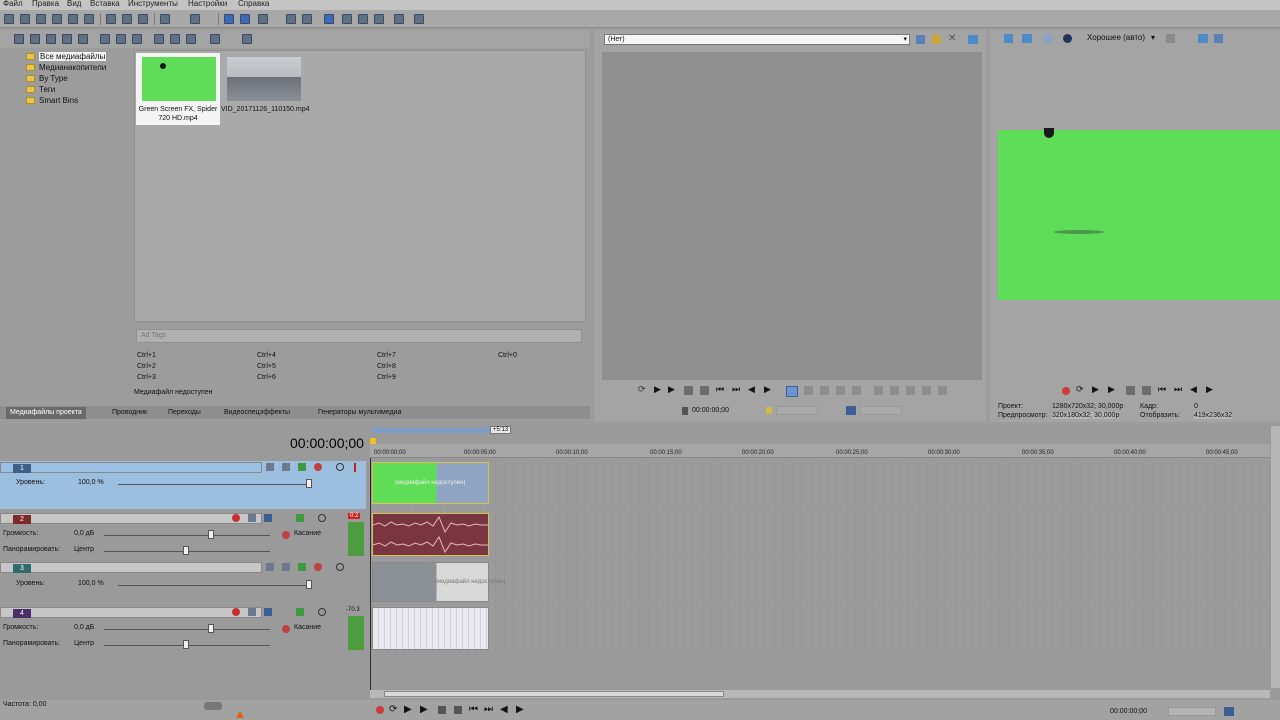 This screenshot has height=720, width=1280. I want to click on cut-icon, so click(111, 19).